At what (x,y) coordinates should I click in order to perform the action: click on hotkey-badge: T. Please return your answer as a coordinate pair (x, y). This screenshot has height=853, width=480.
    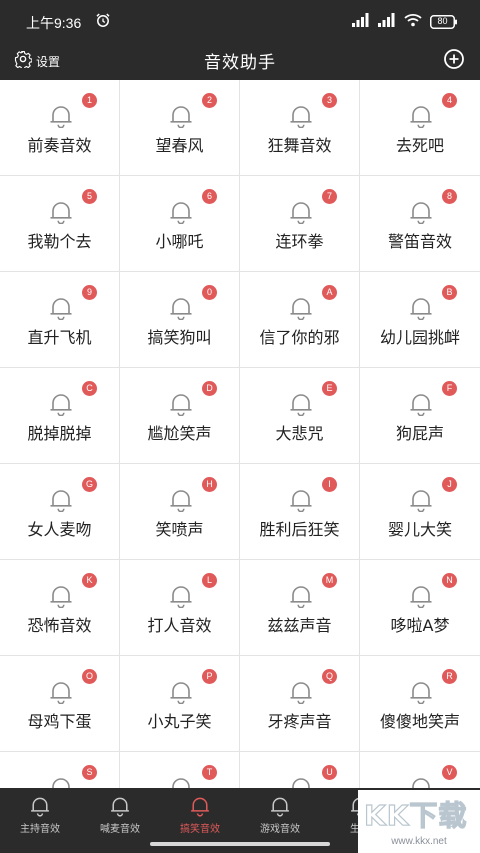
    Looking at the image, I should click on (209, 772).